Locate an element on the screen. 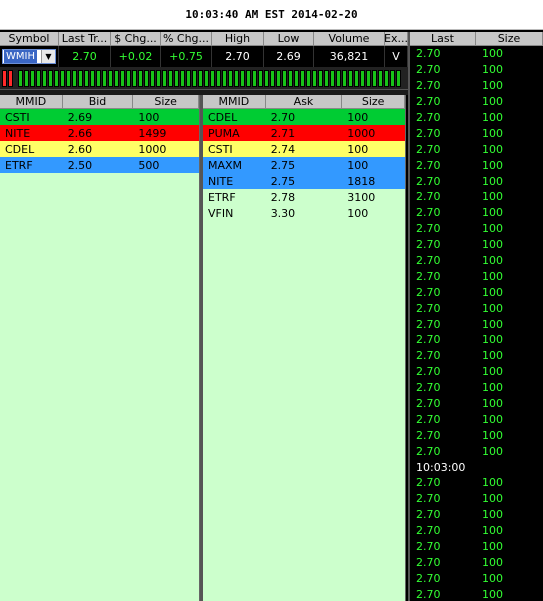 Image resolution: width=543 pixels, height=601 pixels. ts-header-size: Size is located at coordinates (509, 39).